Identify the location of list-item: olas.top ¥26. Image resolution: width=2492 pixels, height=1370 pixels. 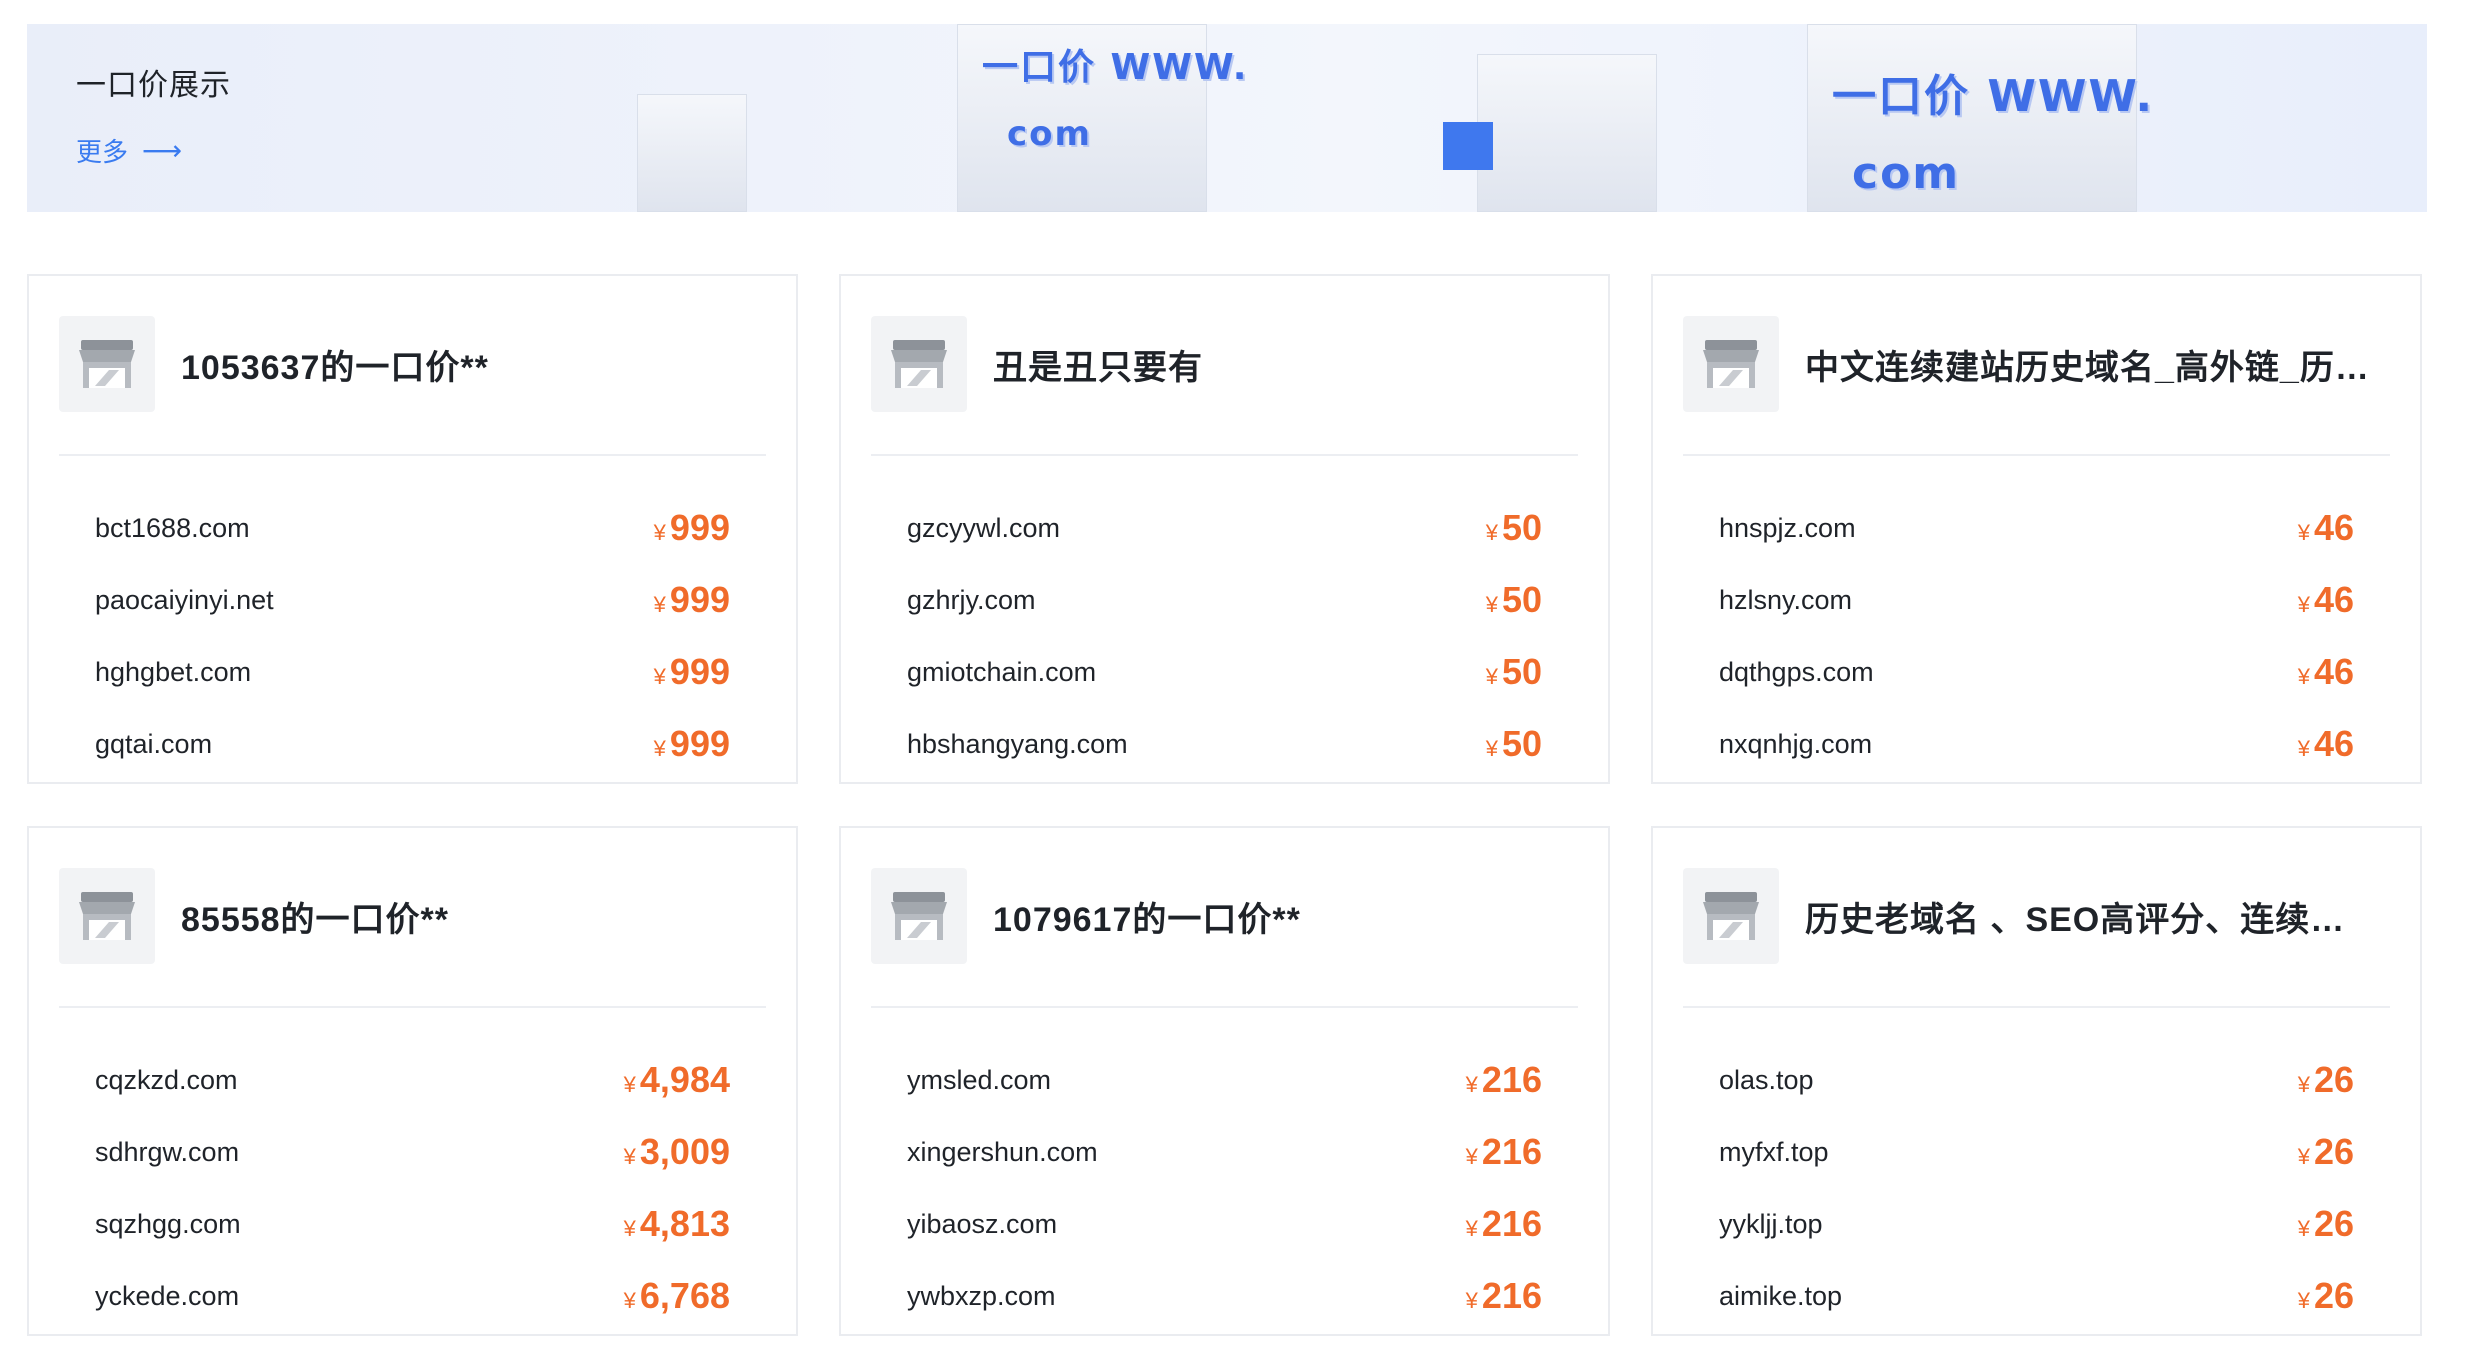
(2036, 1080).